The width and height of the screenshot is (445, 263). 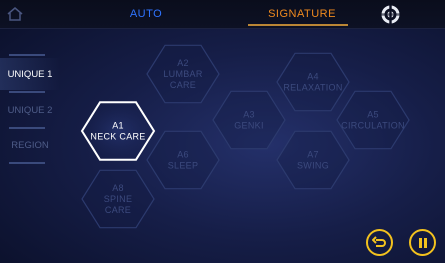 I want to click on program-name: NECK CARE, so click(x=117, y=137).